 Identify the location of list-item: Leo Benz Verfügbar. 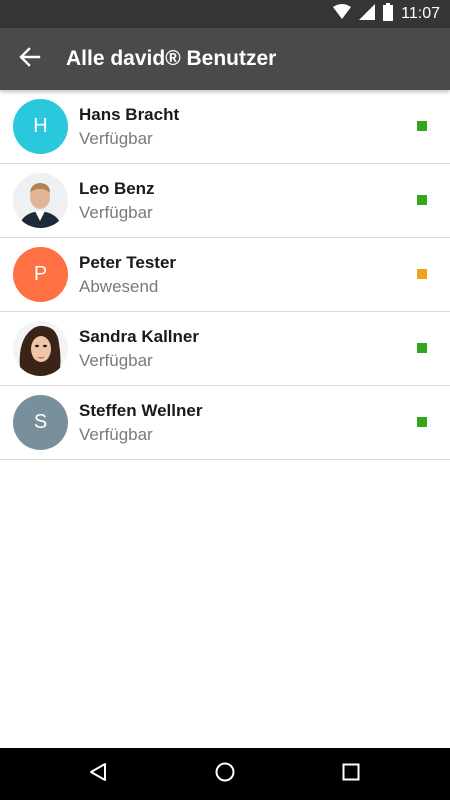
(225, 201).